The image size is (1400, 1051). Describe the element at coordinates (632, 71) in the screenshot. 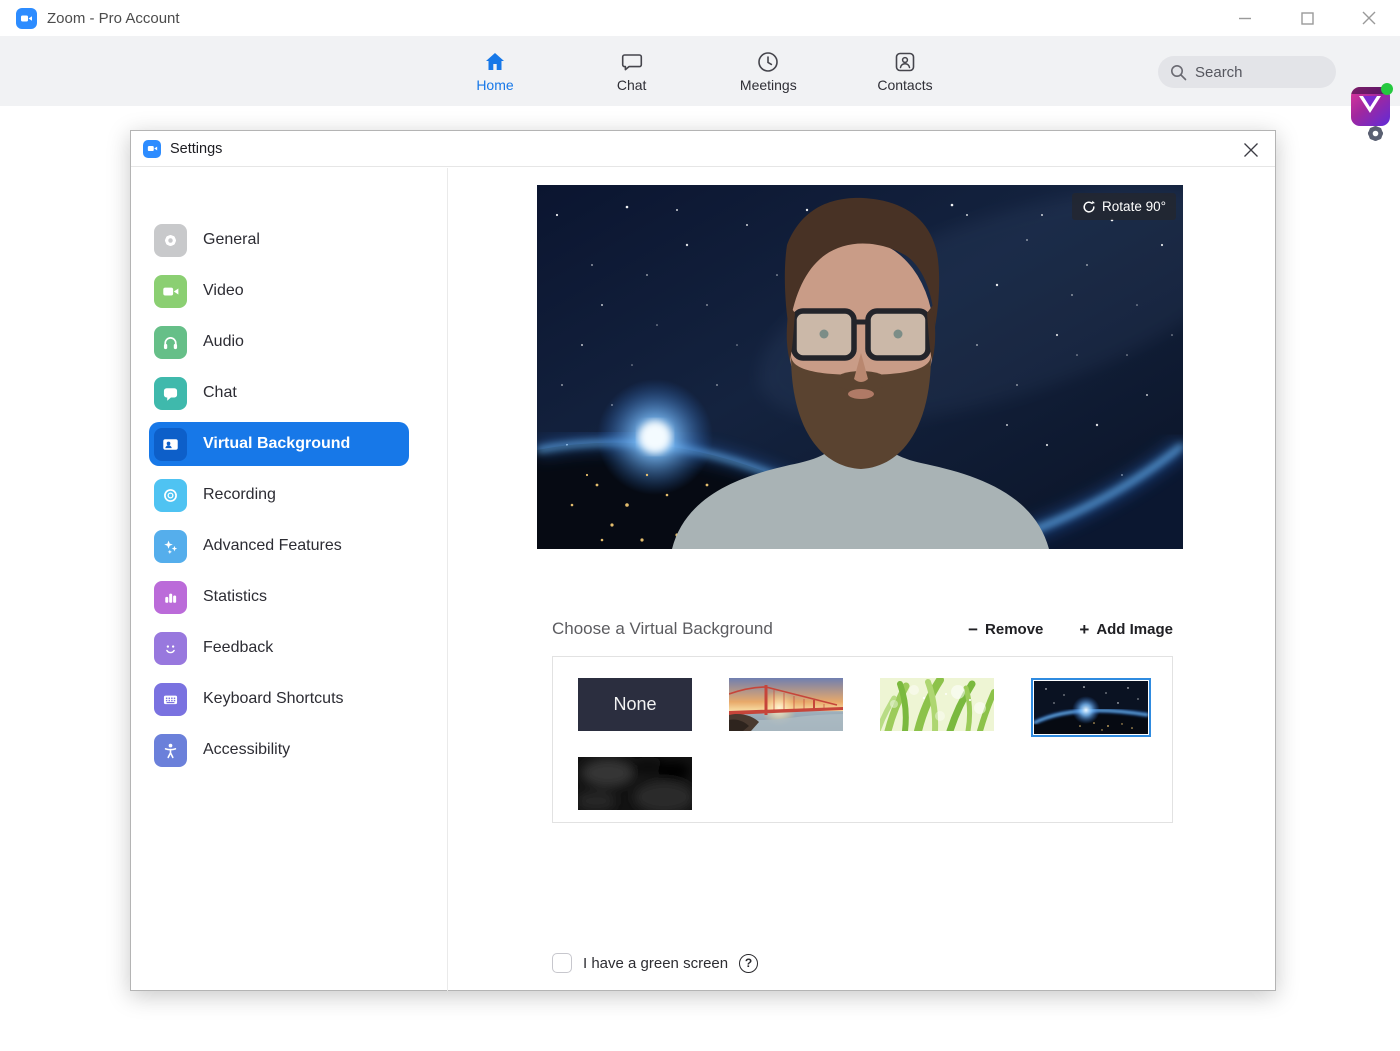

I see `tab-chat: Chat` at that location.